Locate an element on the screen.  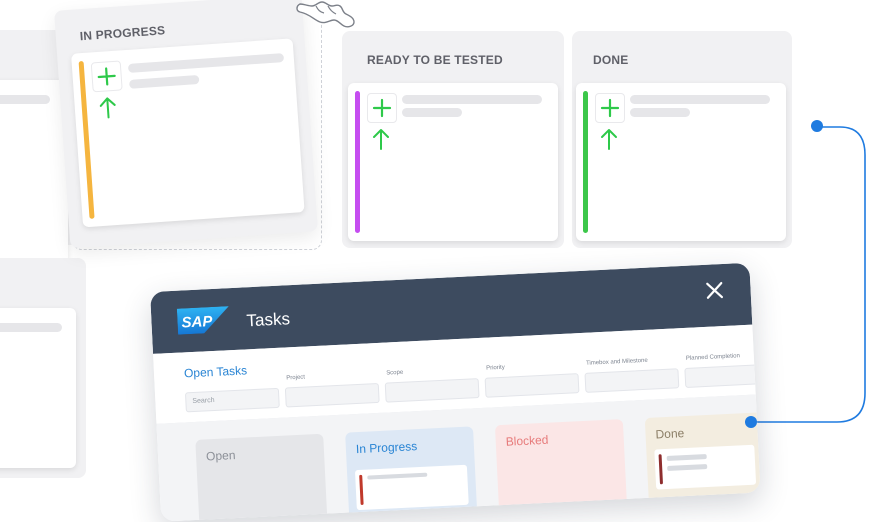
sap-logo: SAP is located at coordinates (202, 320).